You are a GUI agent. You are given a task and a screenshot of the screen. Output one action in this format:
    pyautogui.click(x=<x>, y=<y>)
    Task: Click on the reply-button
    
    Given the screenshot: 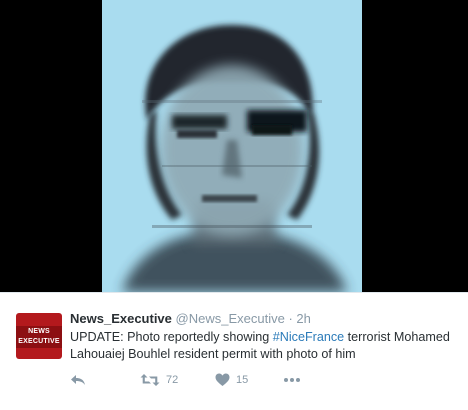 What is the action you would take?
    pyautogui.click(x=78, y=380)
    